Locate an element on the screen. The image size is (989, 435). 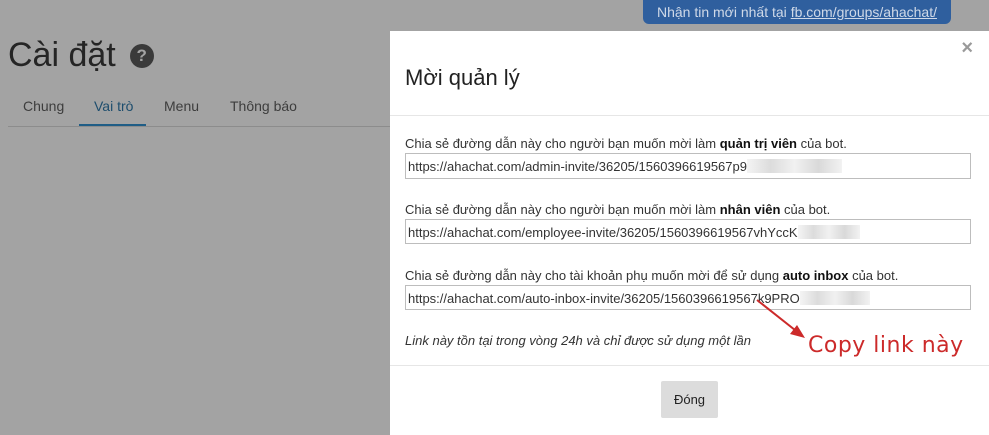
annotation-arrow-icon is located at coordinates (780, 318).